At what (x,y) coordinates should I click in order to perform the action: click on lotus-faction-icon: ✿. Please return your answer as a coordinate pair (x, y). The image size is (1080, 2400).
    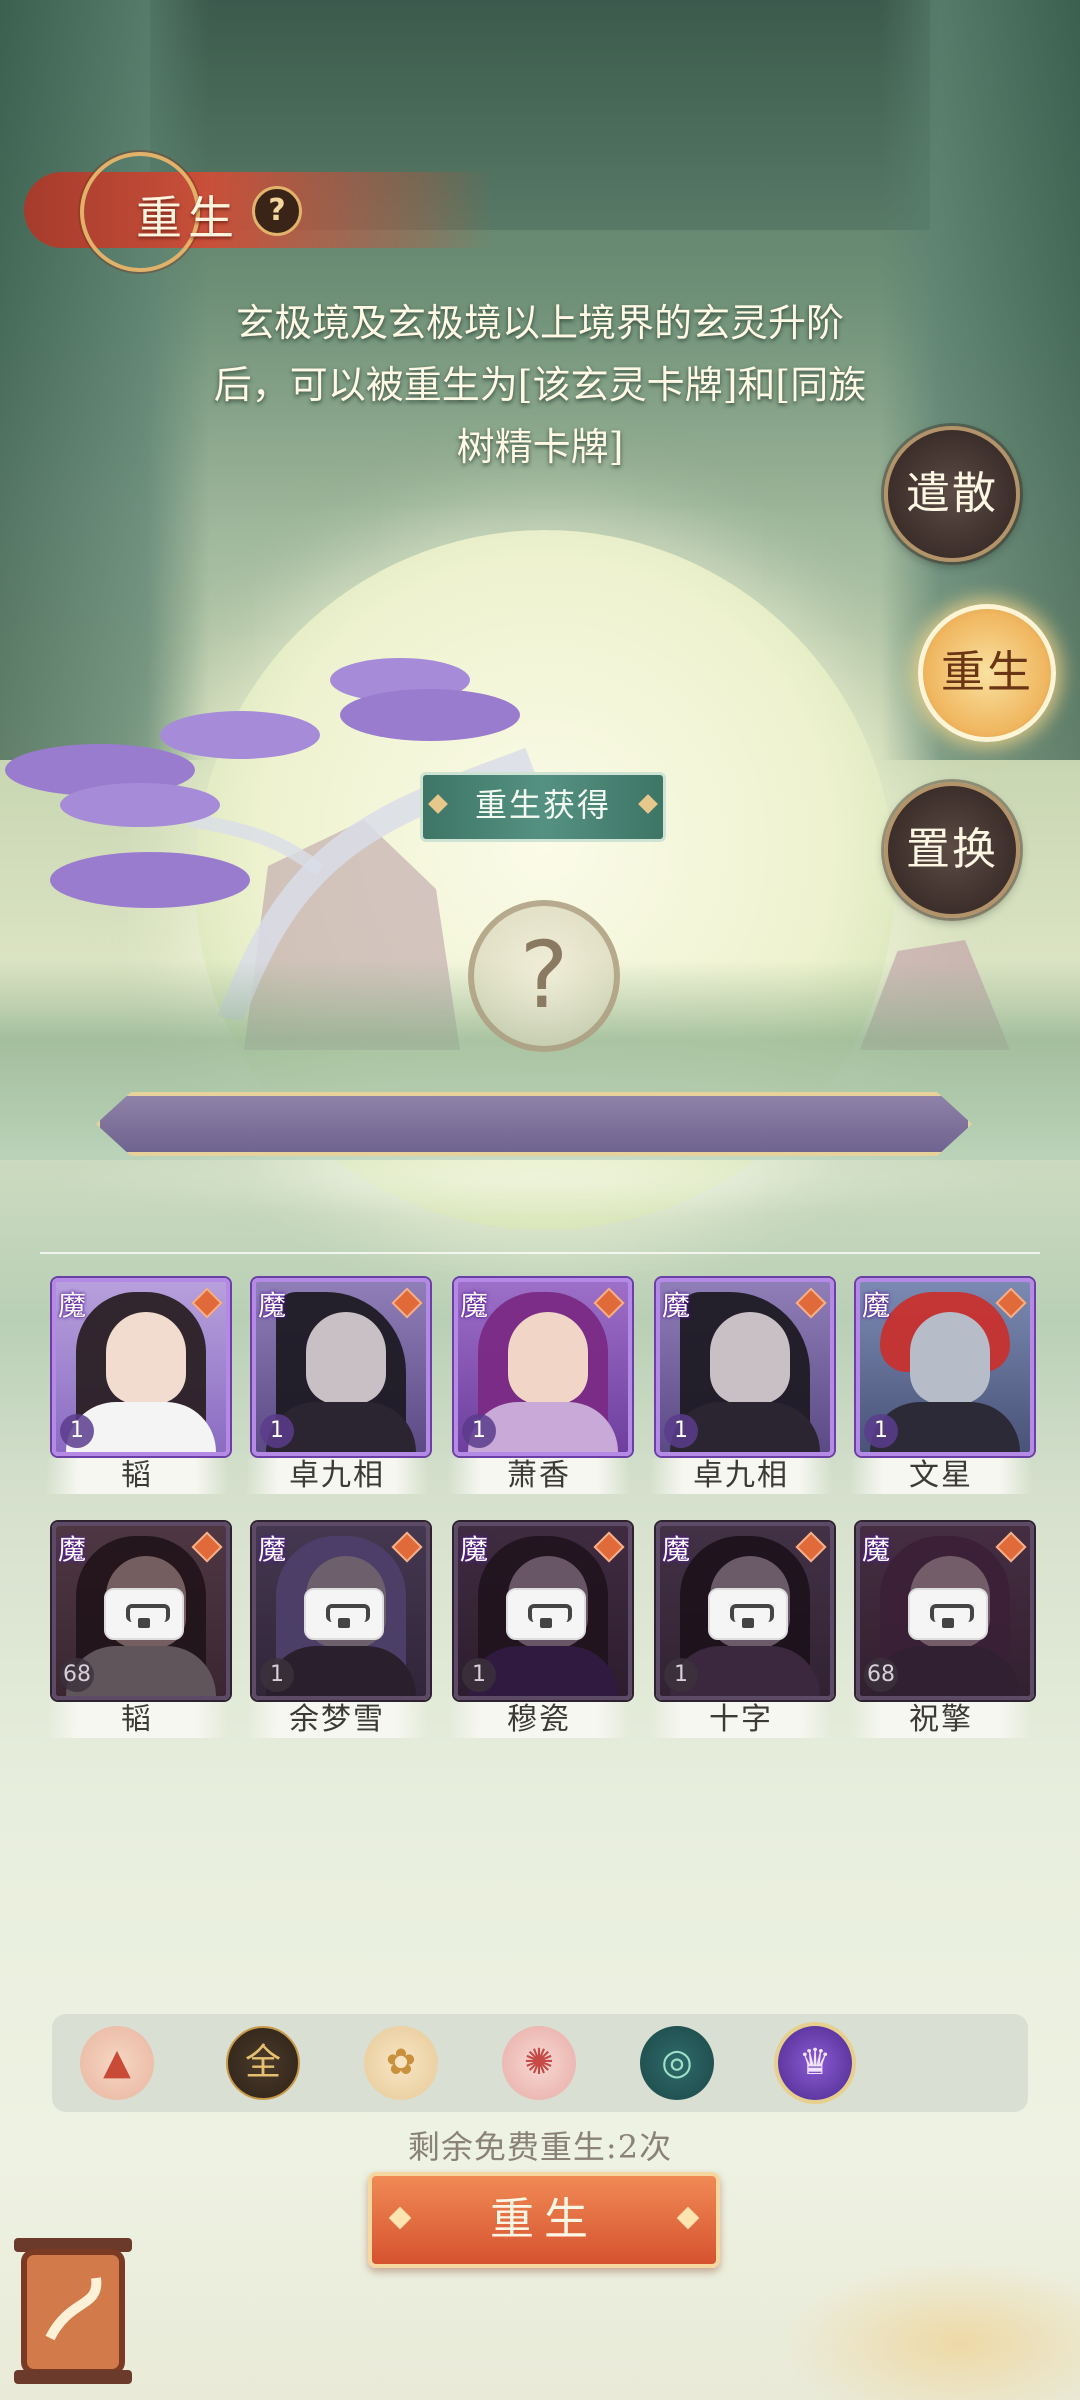
    Looking at the image, I should click on (401, 2063).